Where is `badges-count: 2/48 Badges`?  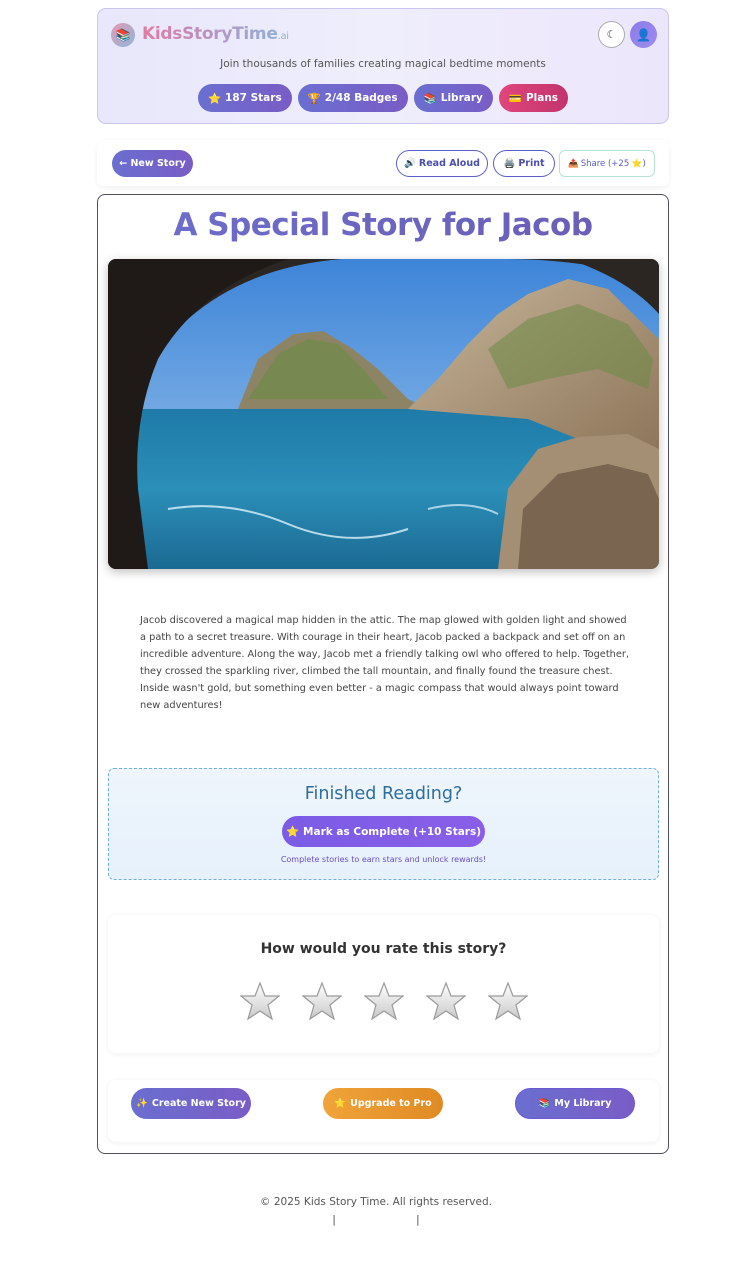 badges-count: 2/48 Badges is located at coordinates (361, 98).